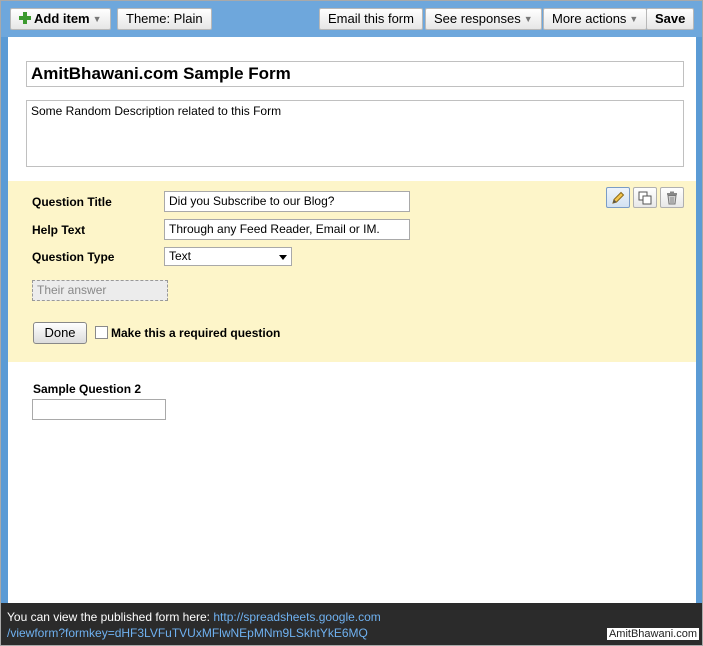  I want to click on required-checkbox, so click(101, 332).